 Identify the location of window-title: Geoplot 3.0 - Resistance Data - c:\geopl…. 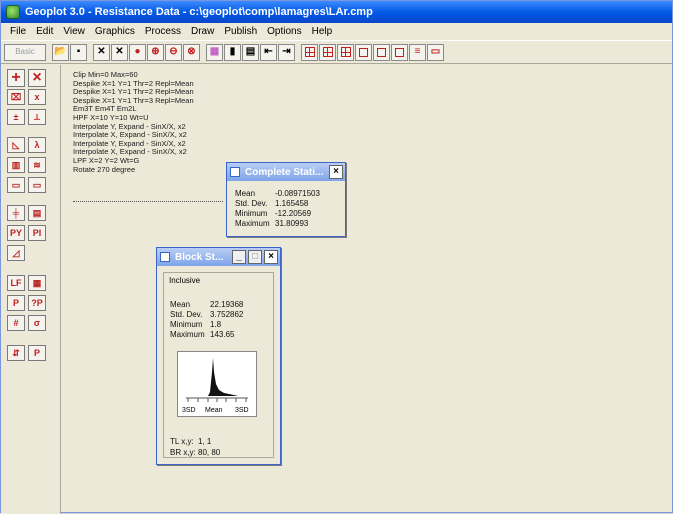
(199, 12).